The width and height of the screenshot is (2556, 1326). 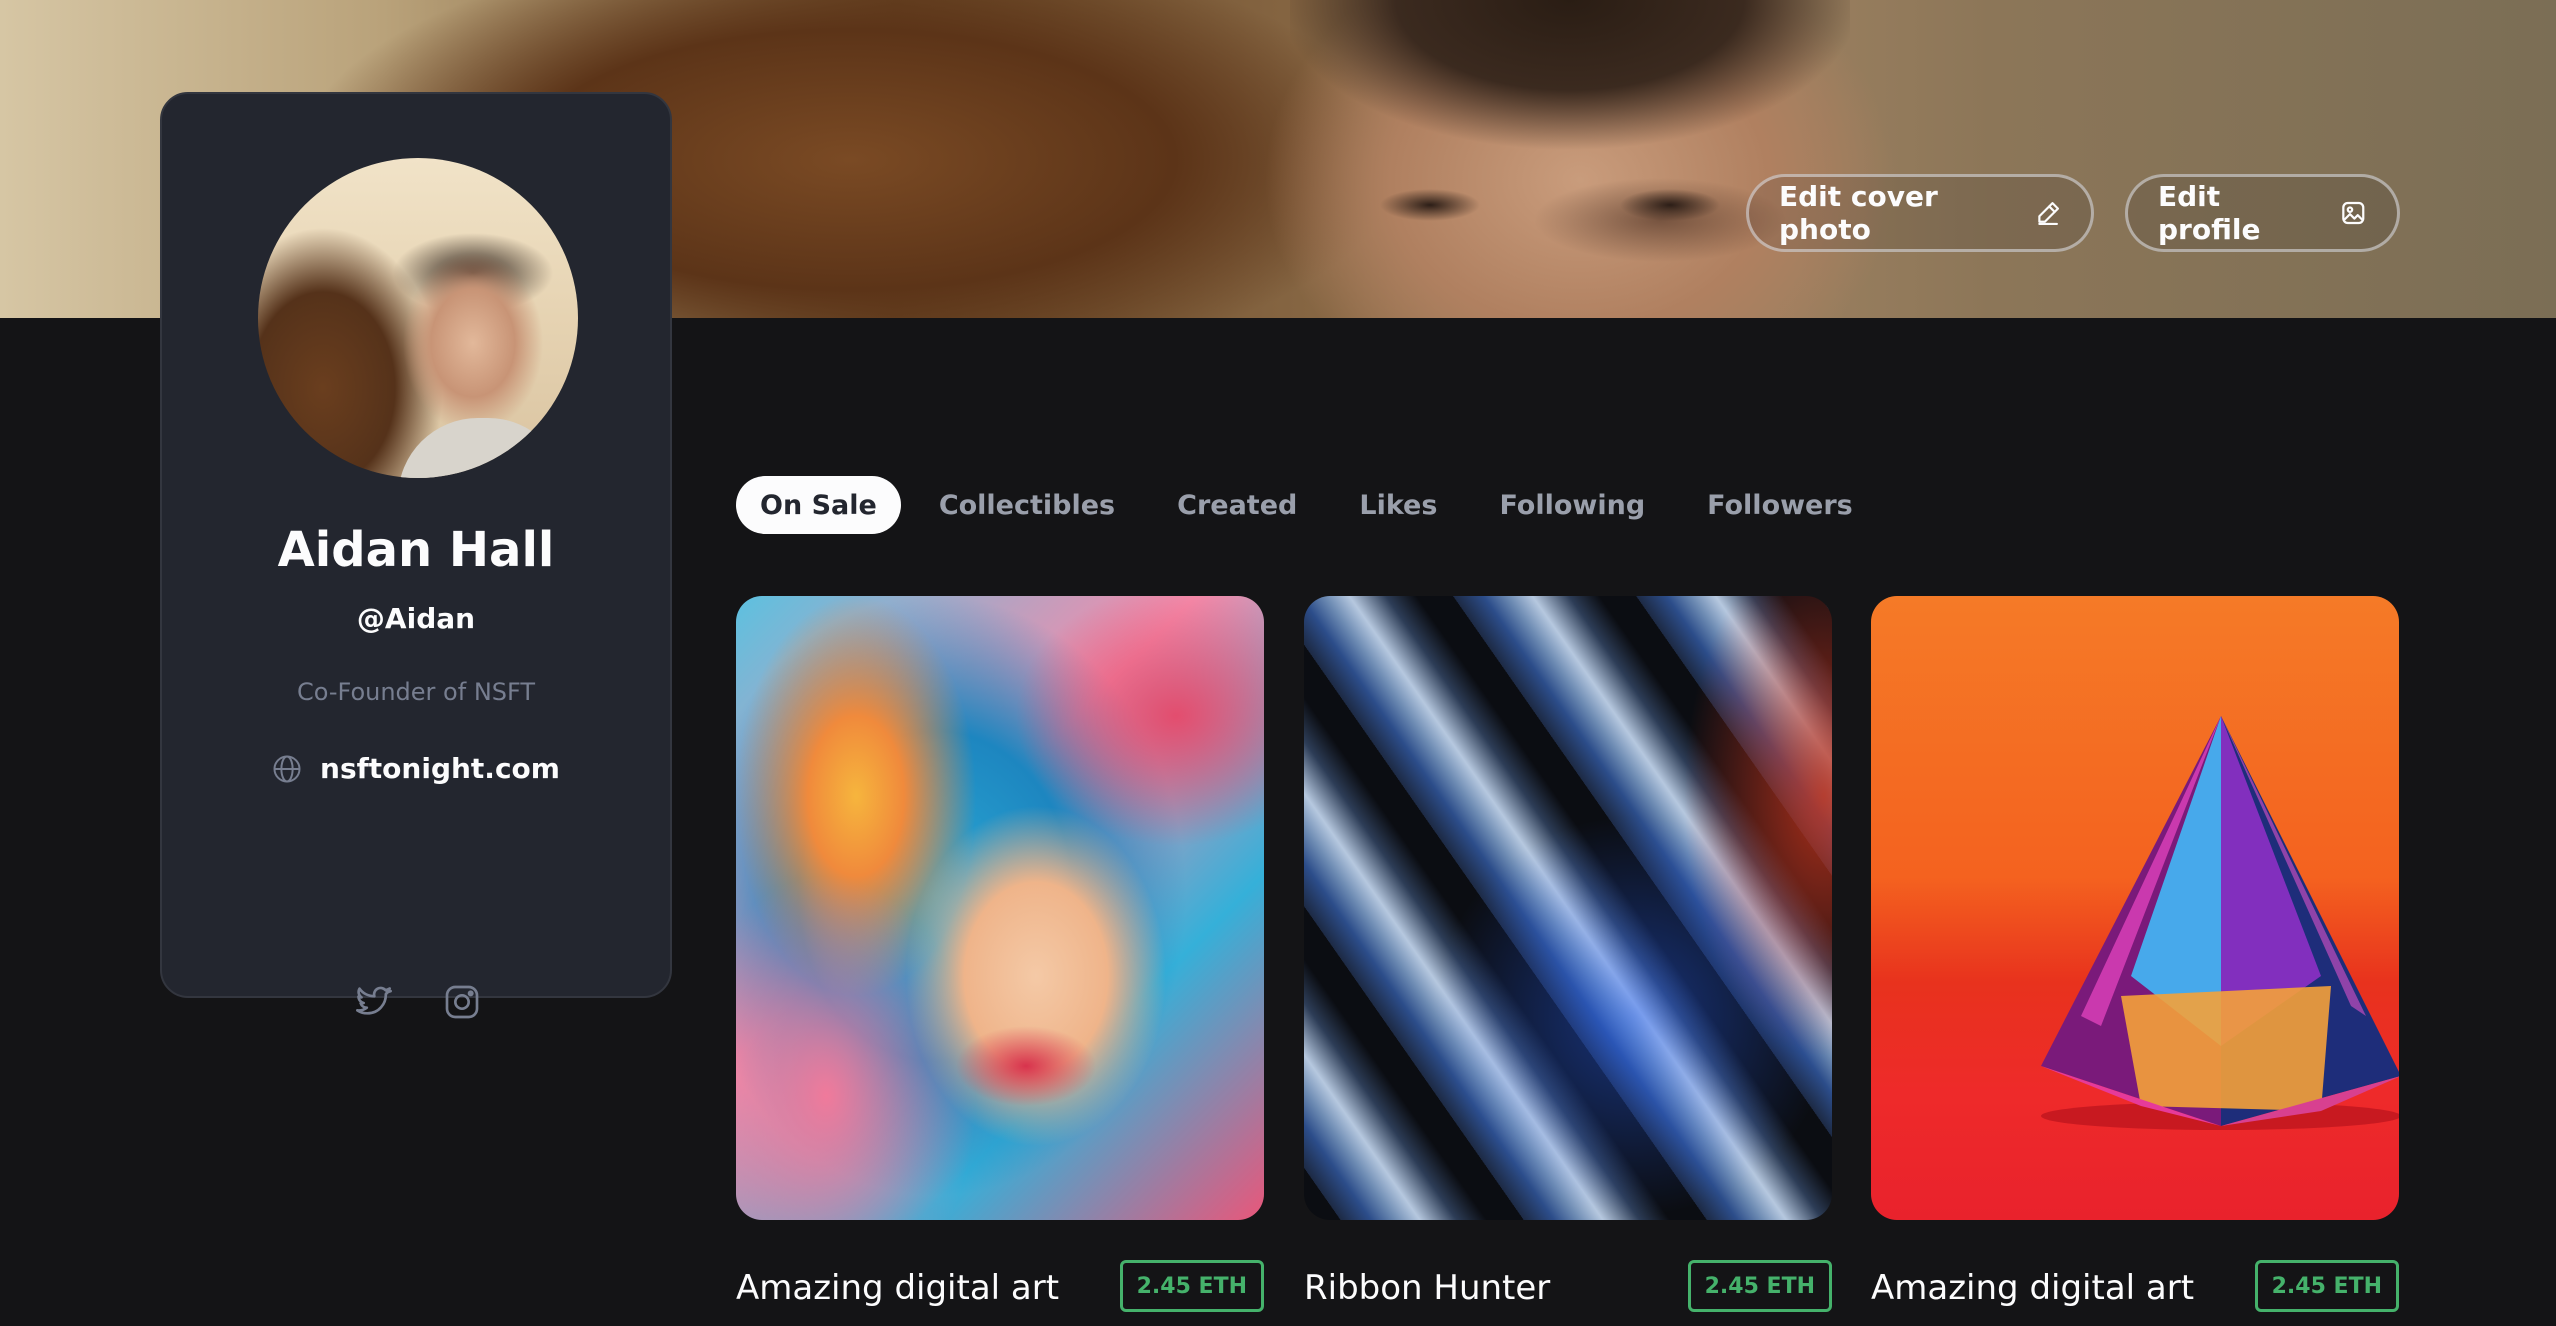 I want to click on twitter-icon, so click(x=374, y=1002).